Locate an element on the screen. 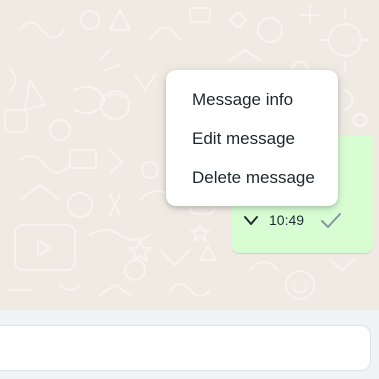  message-time: 10:49 is located at coordinates (287, 220).